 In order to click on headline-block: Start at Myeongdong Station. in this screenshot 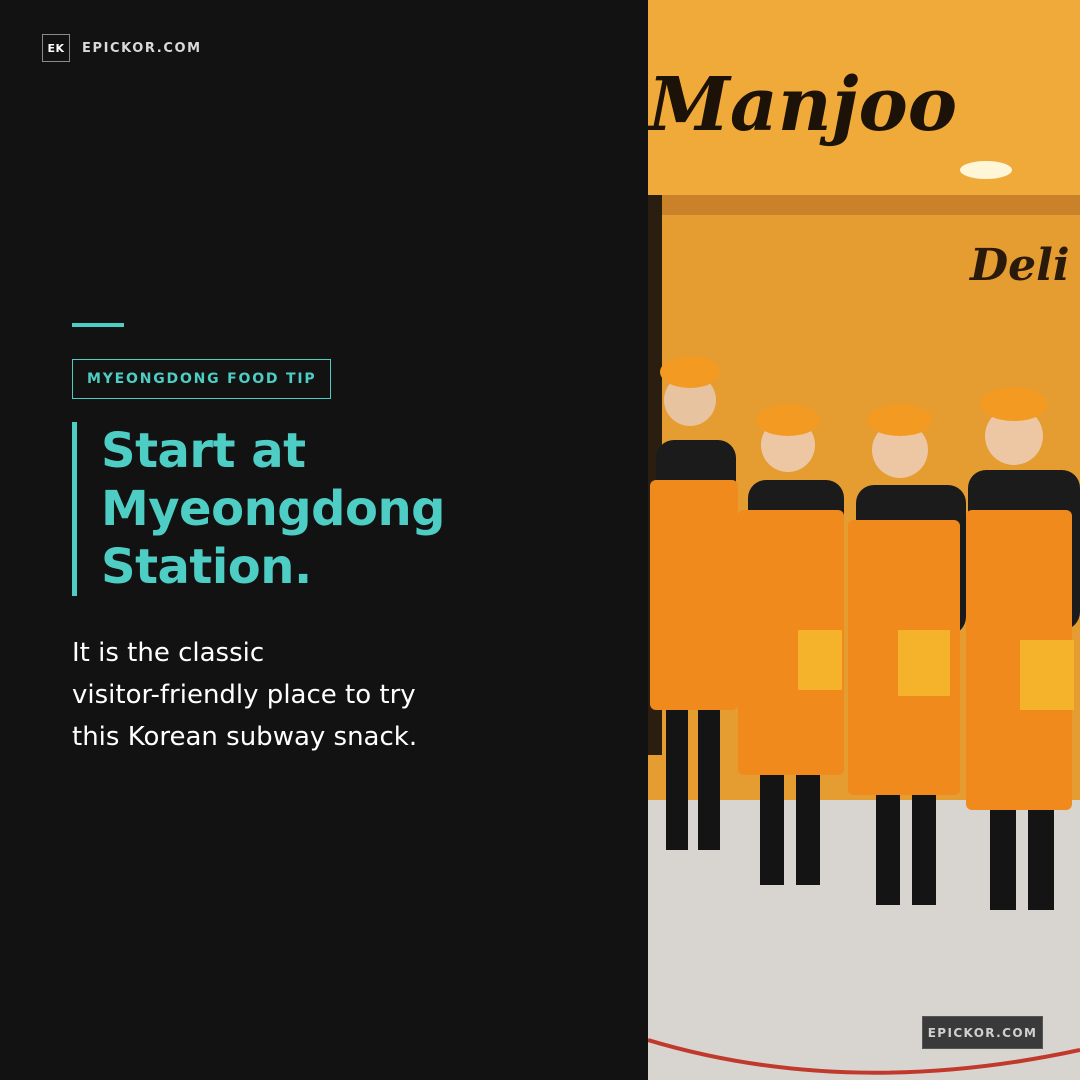, I will do `click(282, 509)`.